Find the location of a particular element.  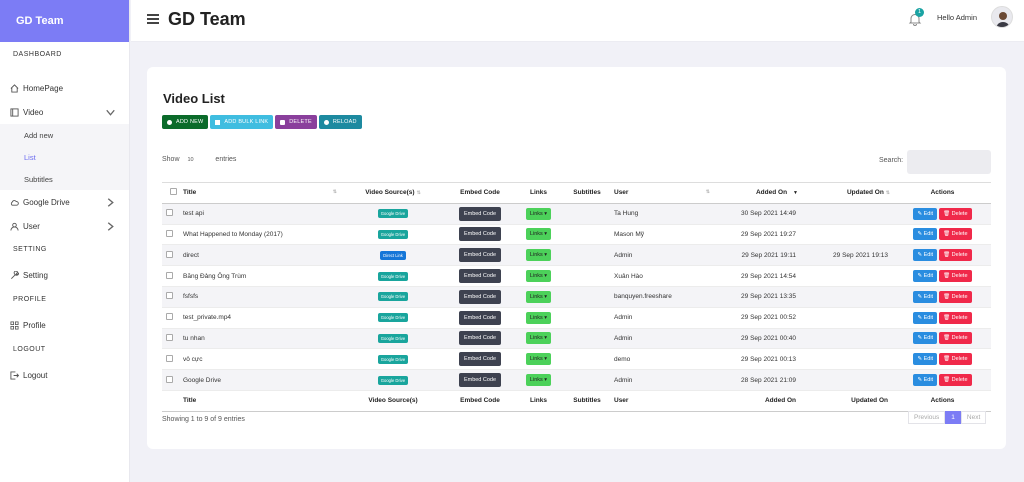

app-title: GD Team is located at coordinates (207, 19).